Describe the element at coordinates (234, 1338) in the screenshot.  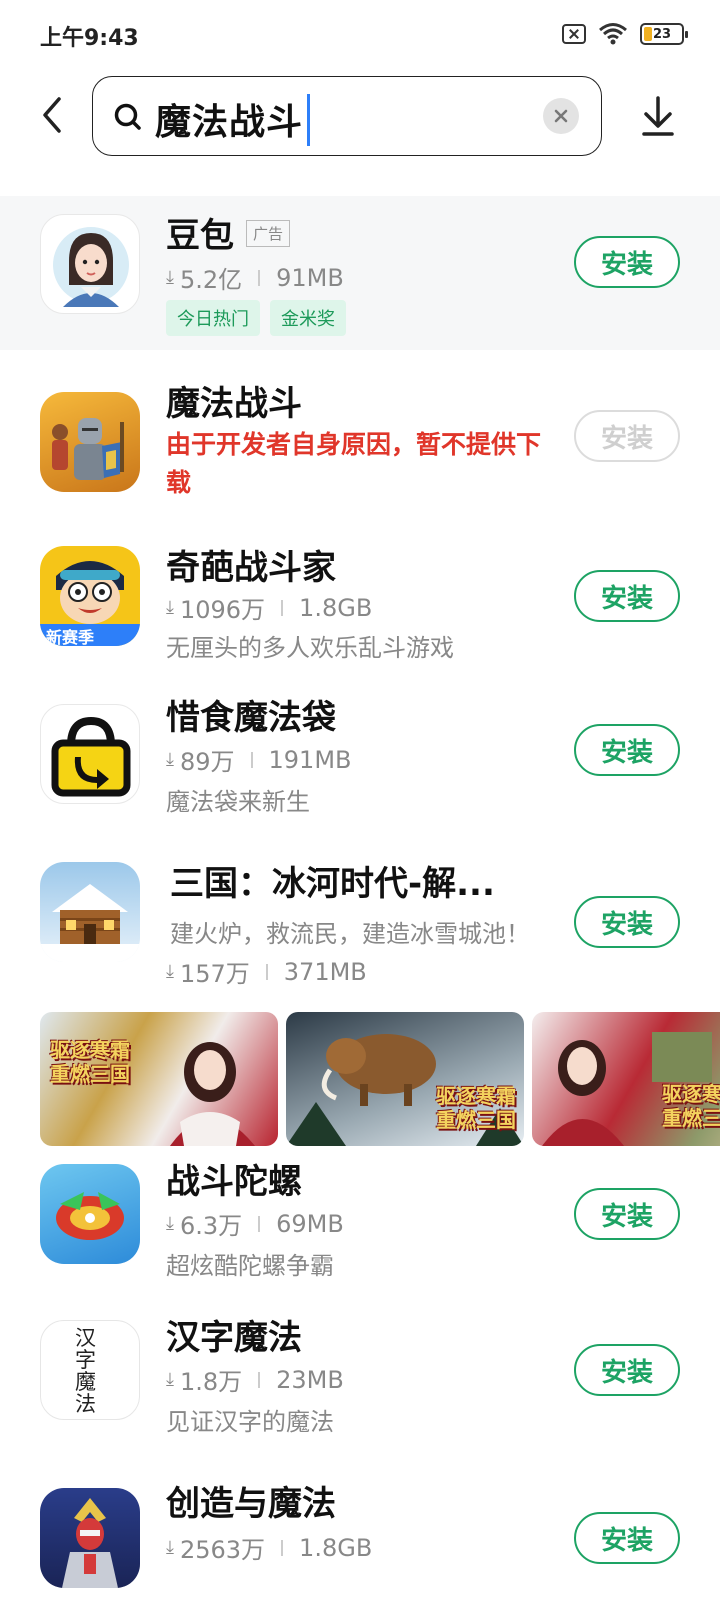
I see `app-name: 汉字魔法` at that location.